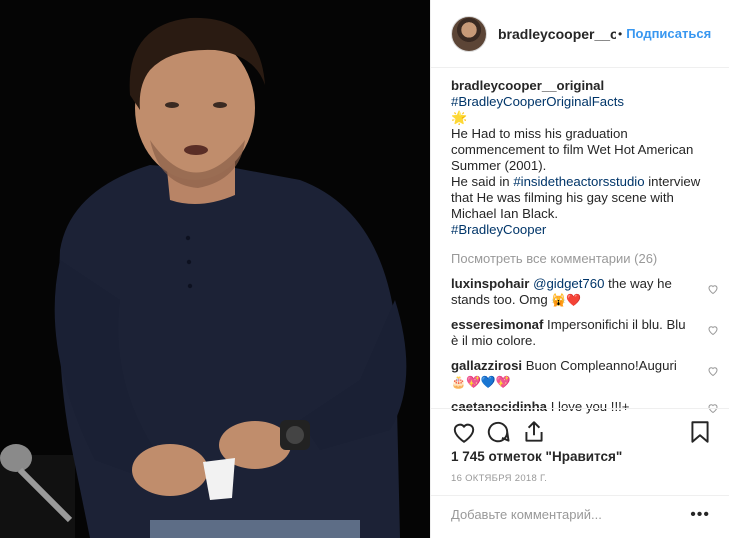 The image size is (729, 538). What do you see at coordinates (668, 33) in the screenshot?
I see `follow-button: Подписаться` at bounding box center [668, 33].